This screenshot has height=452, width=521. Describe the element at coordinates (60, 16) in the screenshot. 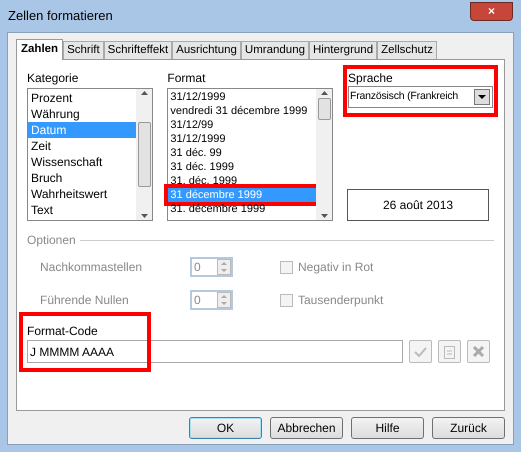

I see `window-title: Zellen formatieren` at that location.